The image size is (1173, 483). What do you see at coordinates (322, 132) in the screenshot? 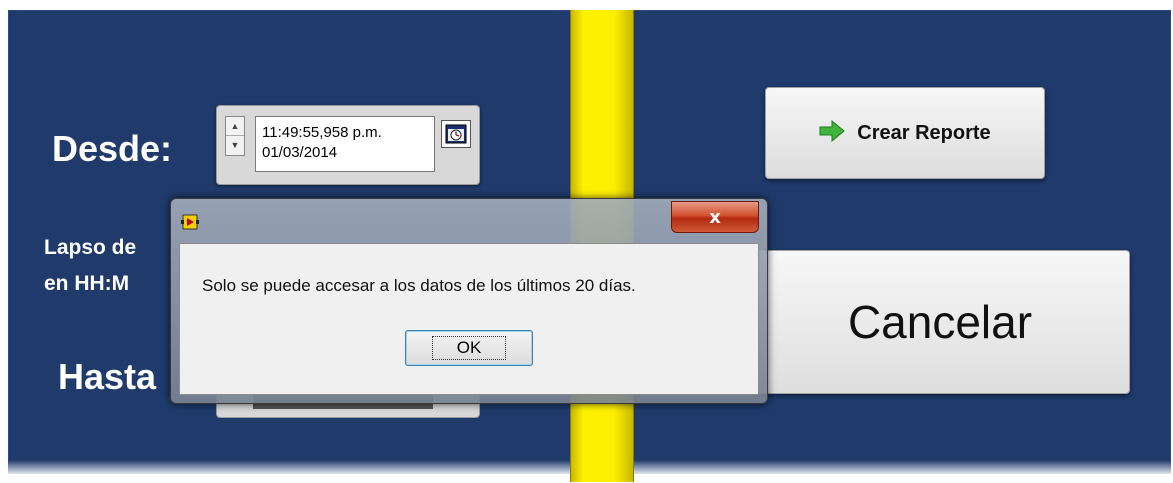
I see `desde-time-value: 11:49:55,958 p.m.` at bounding box center [322, 132].